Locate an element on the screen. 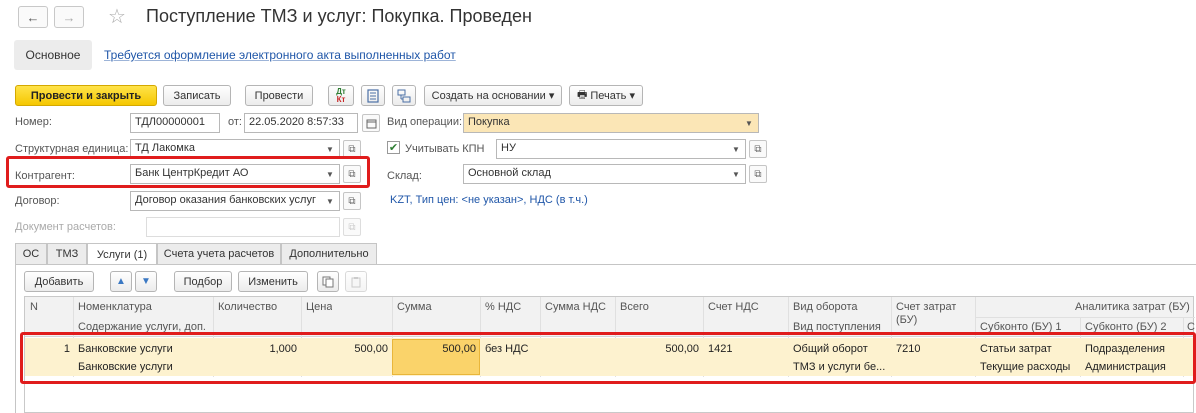 This screenshot has width=1196, height=413. kpn-checkbox: ✔ is located at coordinates (393, 147).